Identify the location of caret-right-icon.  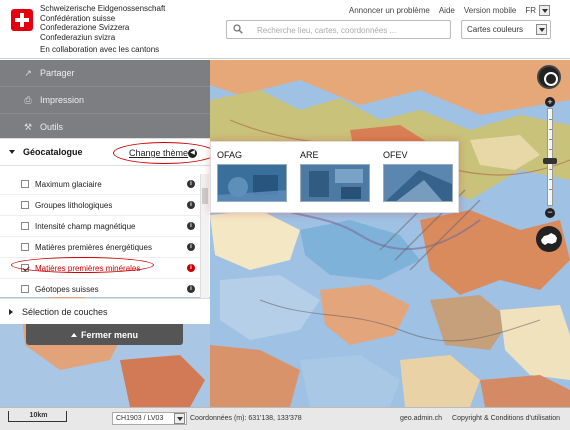
(11, 311).